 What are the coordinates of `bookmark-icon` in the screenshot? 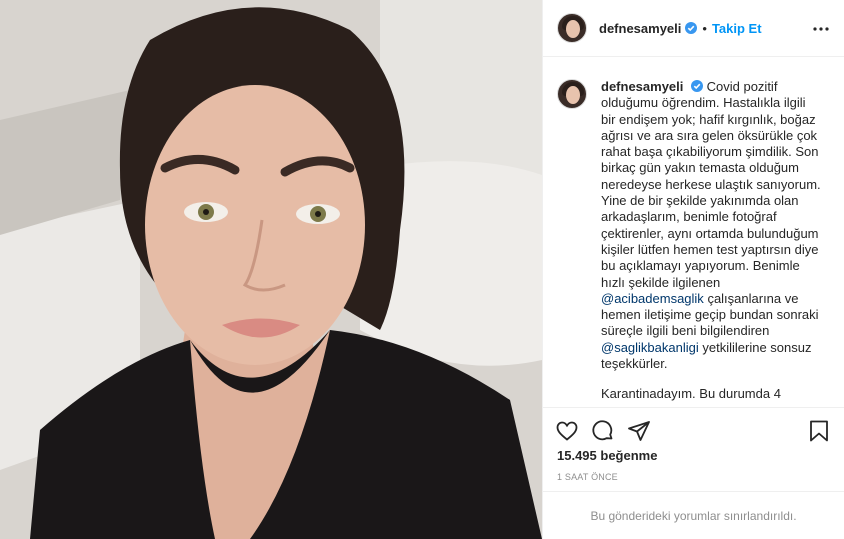 It's located at (819, 431).